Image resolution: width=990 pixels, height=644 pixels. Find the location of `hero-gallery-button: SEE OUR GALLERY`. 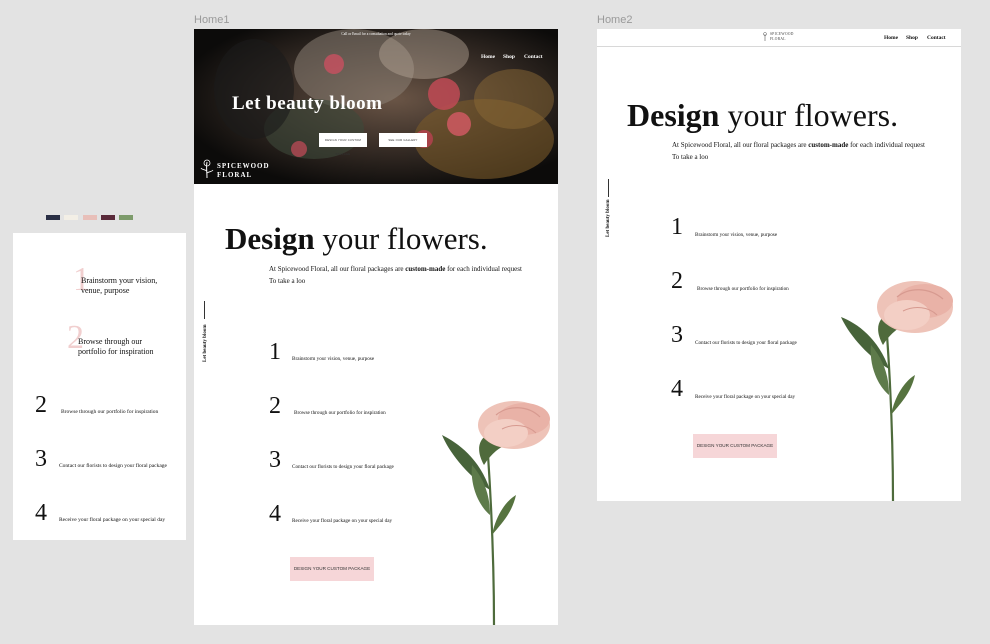

hero-gallery-button: SEE OUR GALLERY is located at coordinates (403, 140).